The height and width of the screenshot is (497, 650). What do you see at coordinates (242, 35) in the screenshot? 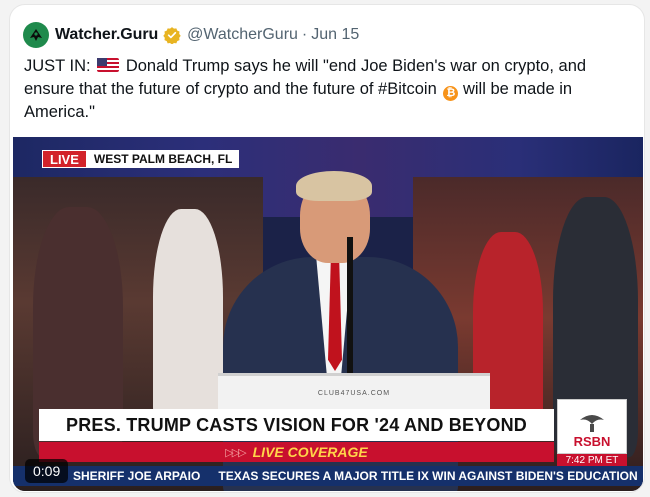
I see `author-handle: @WatcherGuru` at bounding box center [242, 35].